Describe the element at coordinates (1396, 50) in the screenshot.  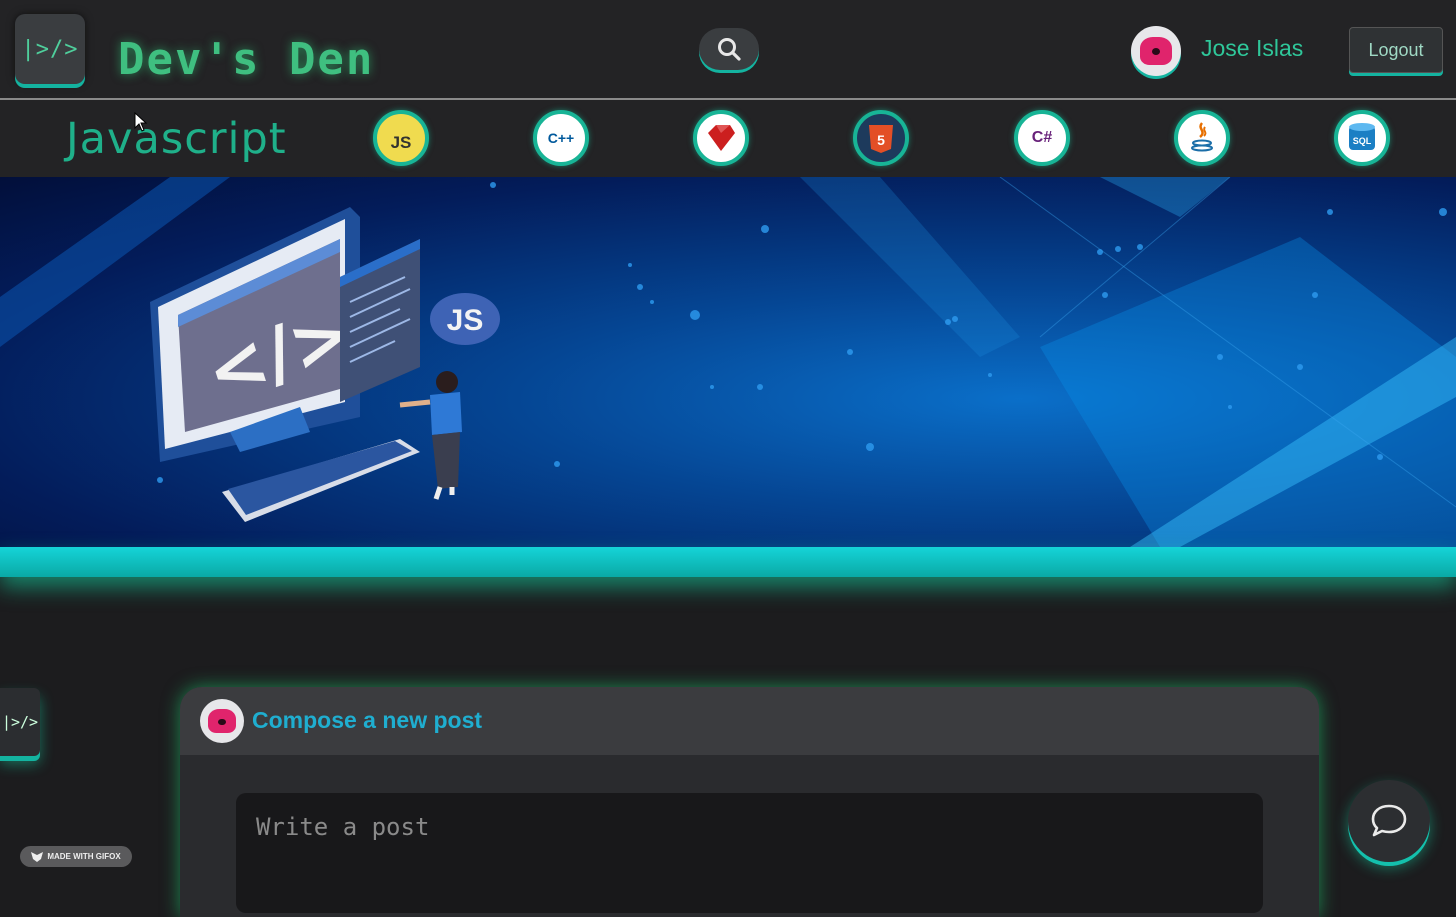
I see `logout-button: Logout` at that location.